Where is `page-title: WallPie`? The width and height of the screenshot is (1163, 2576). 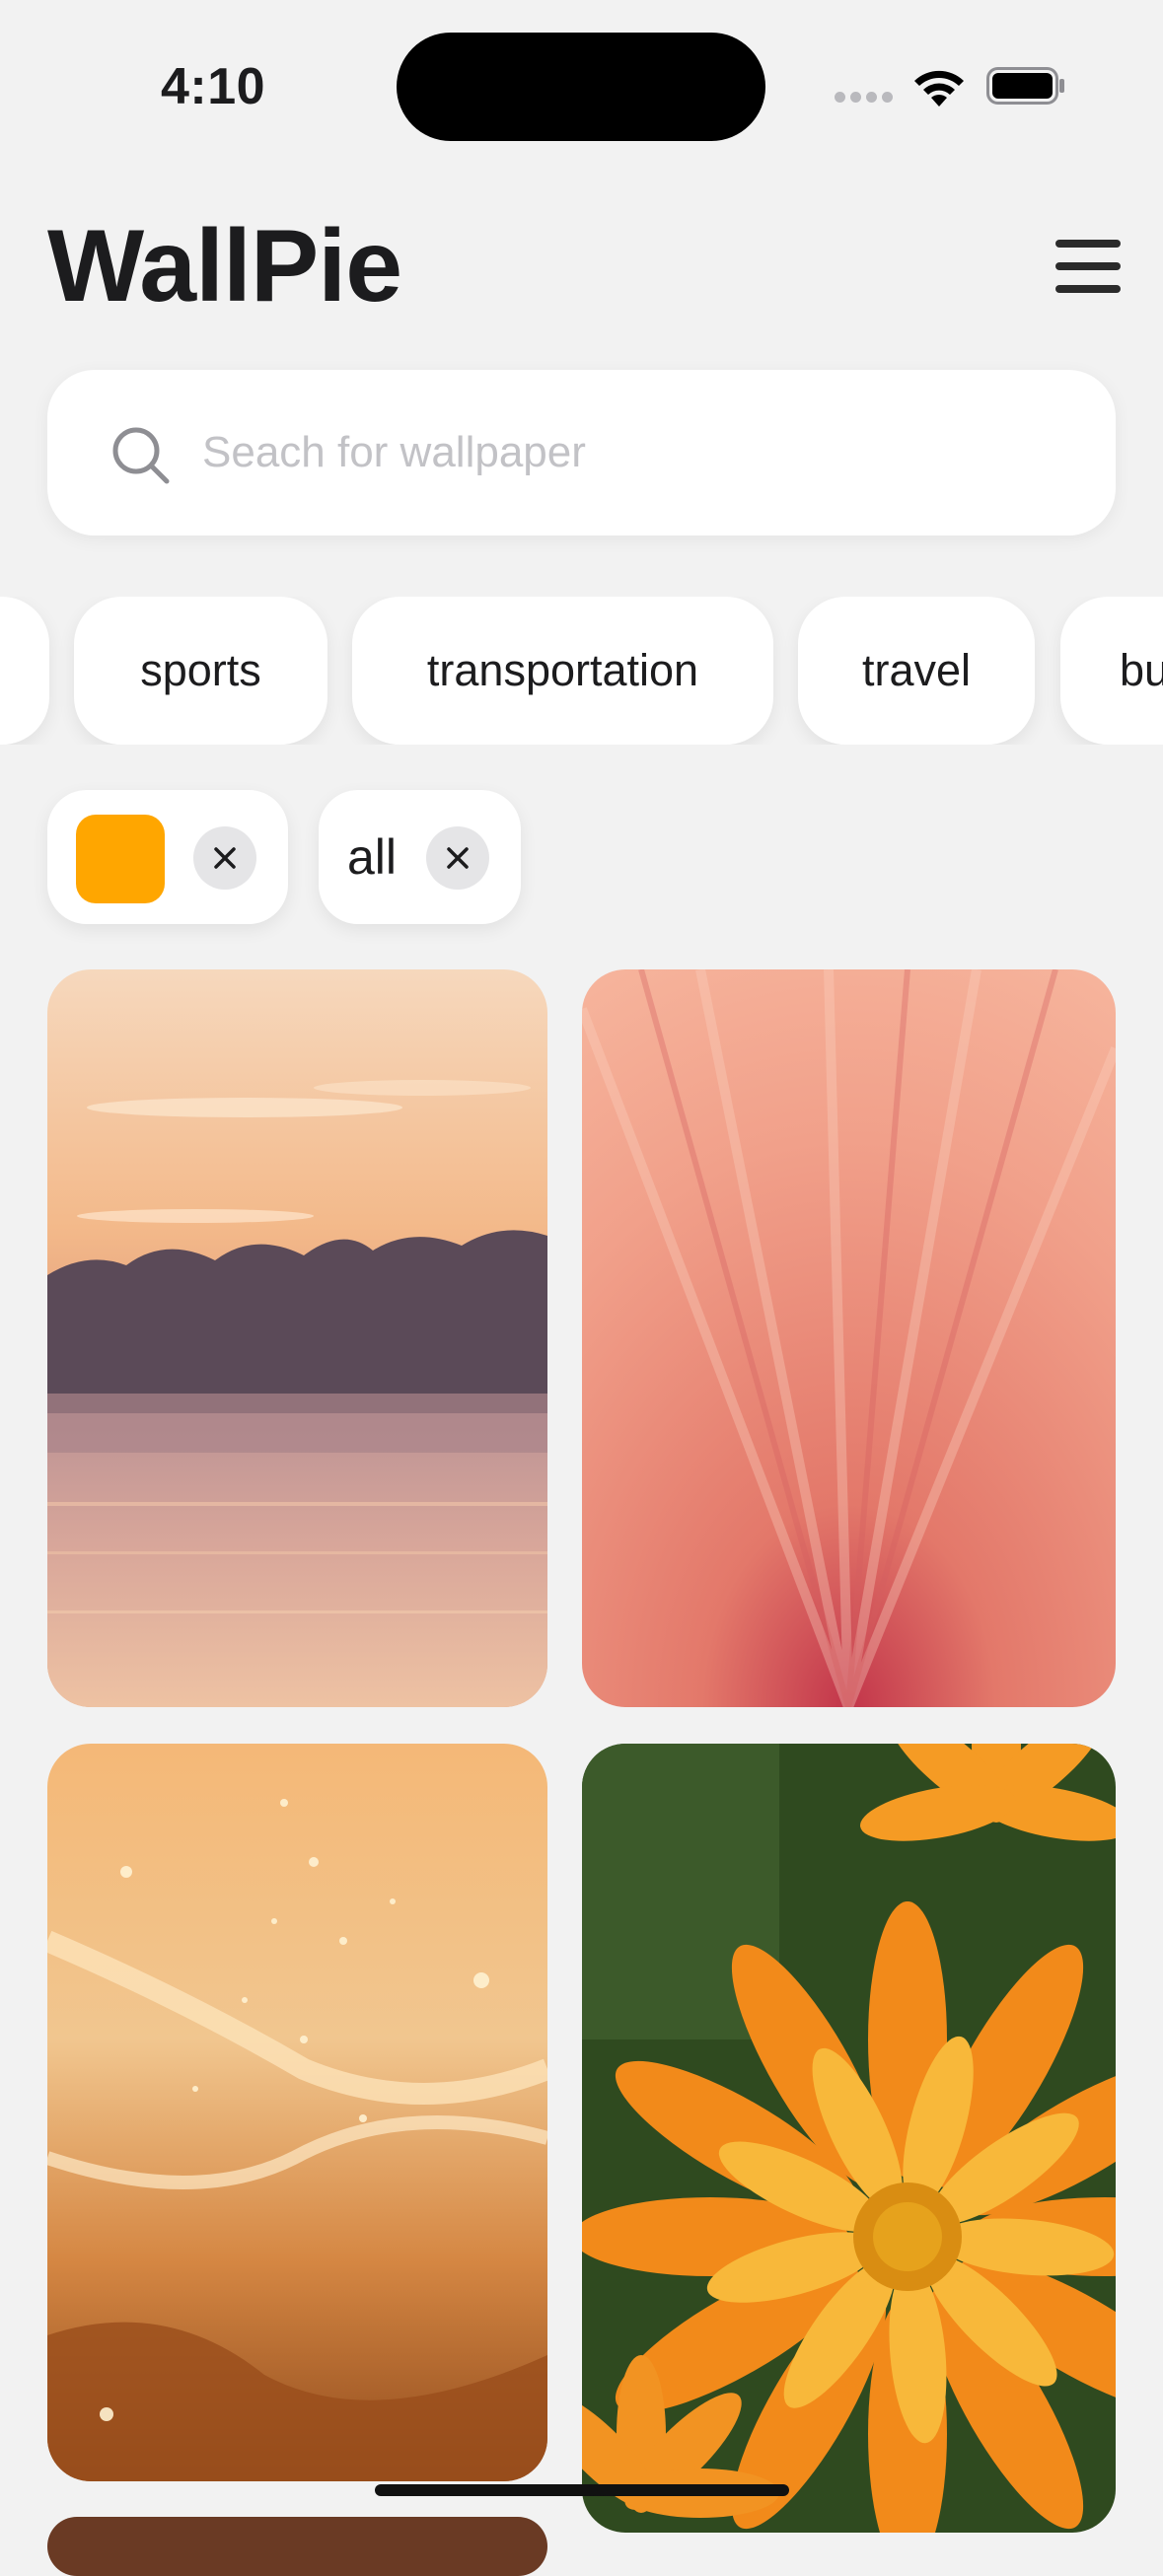
page-title: WallPie is located at coordinates (224, 266).